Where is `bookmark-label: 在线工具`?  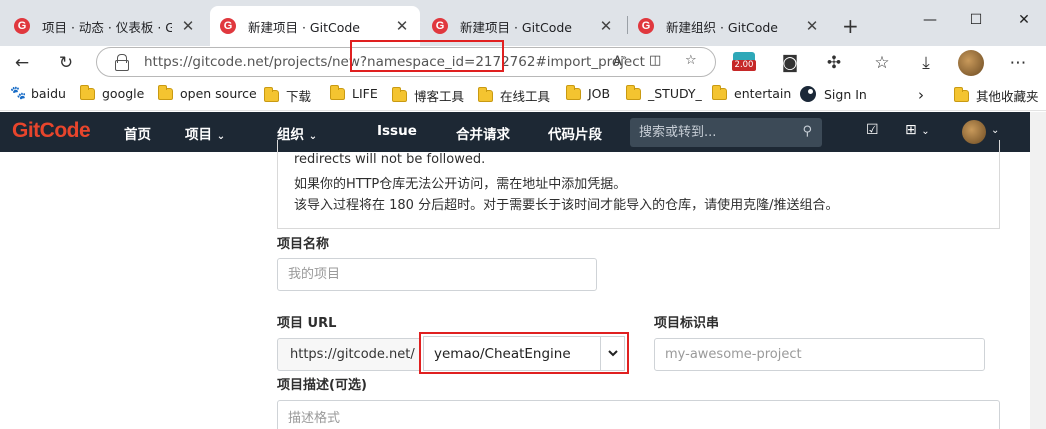
bookmark-label: 在线工具 is located at coordinates (525, 96).